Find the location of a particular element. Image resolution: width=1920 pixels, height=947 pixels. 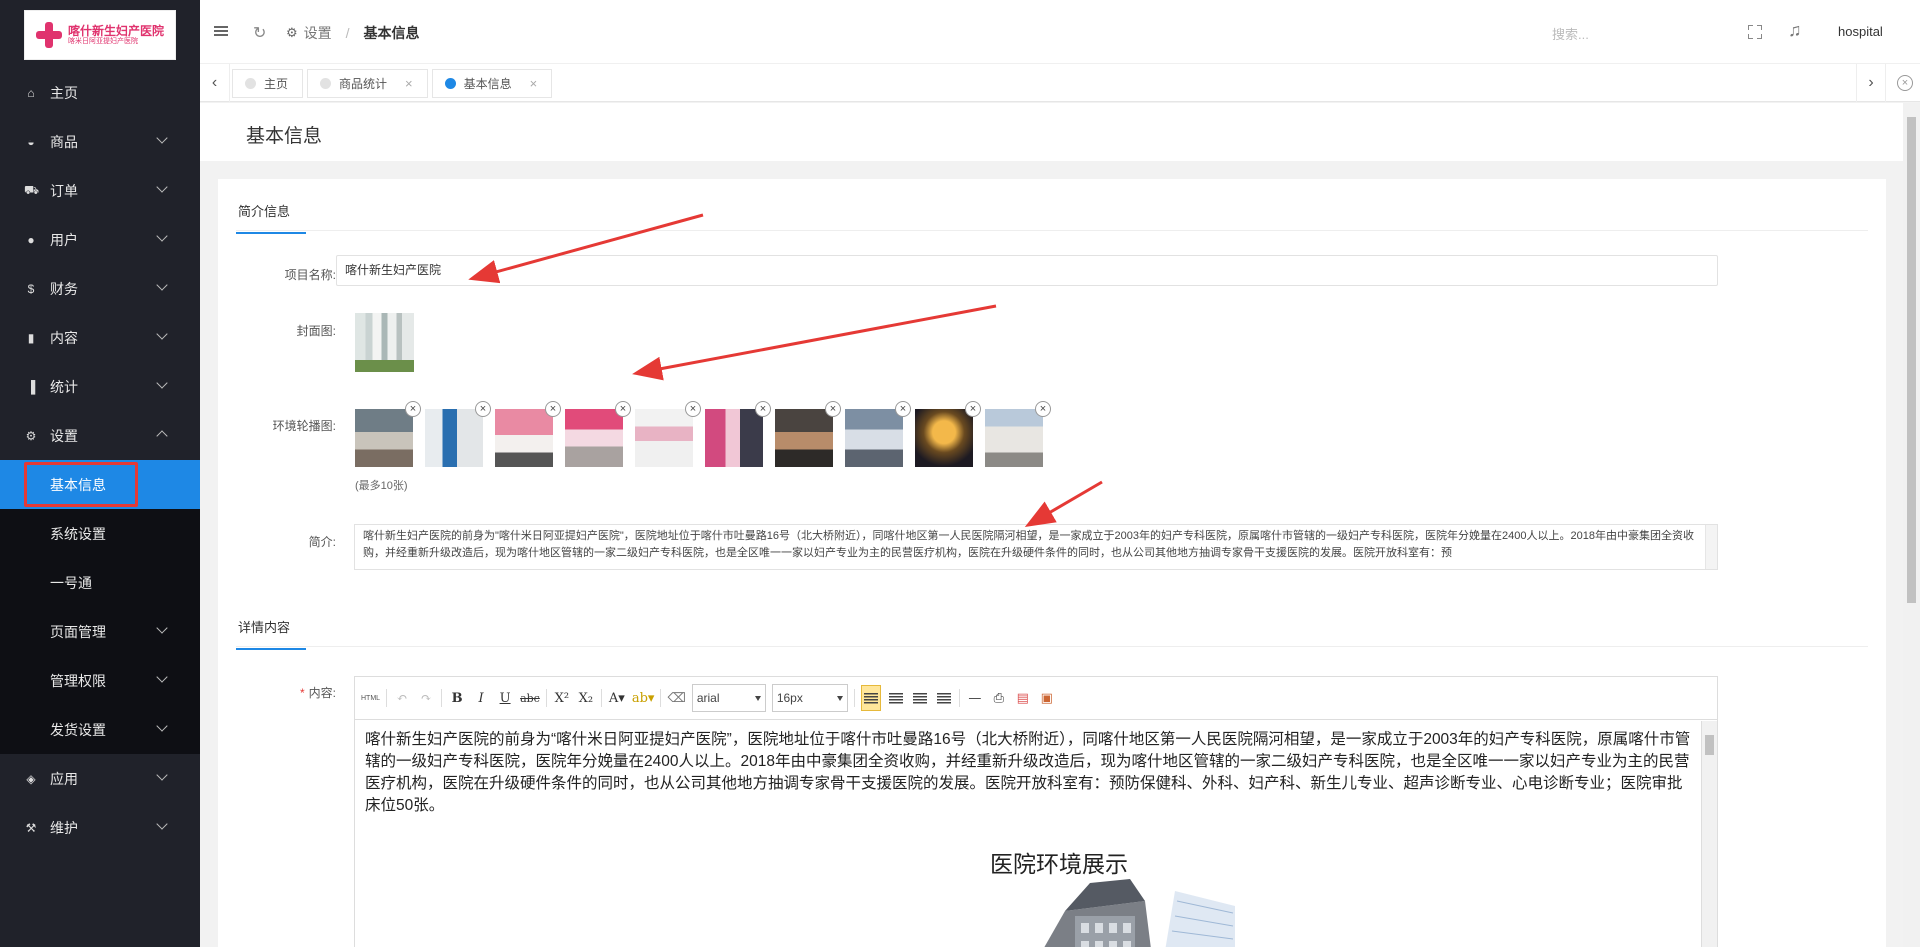

gear-icon: ⚙ is located at coordinates (292, 32).